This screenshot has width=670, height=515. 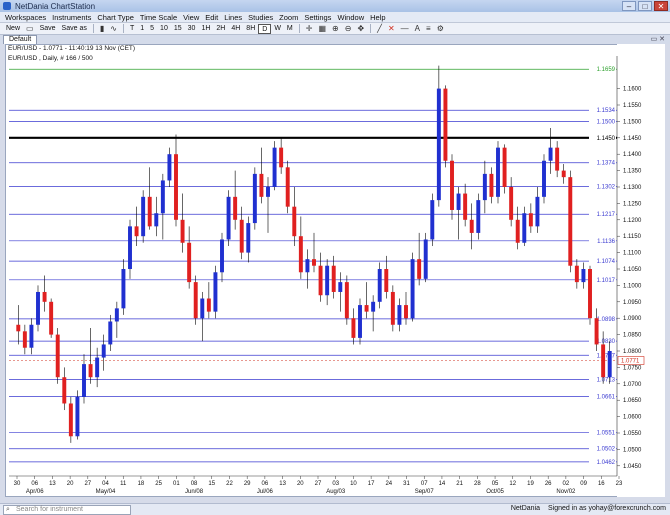 What do you see at coordinates (417, 28) in the screenshot?
I see `text-icon: A` at bounding box center [417, 28].